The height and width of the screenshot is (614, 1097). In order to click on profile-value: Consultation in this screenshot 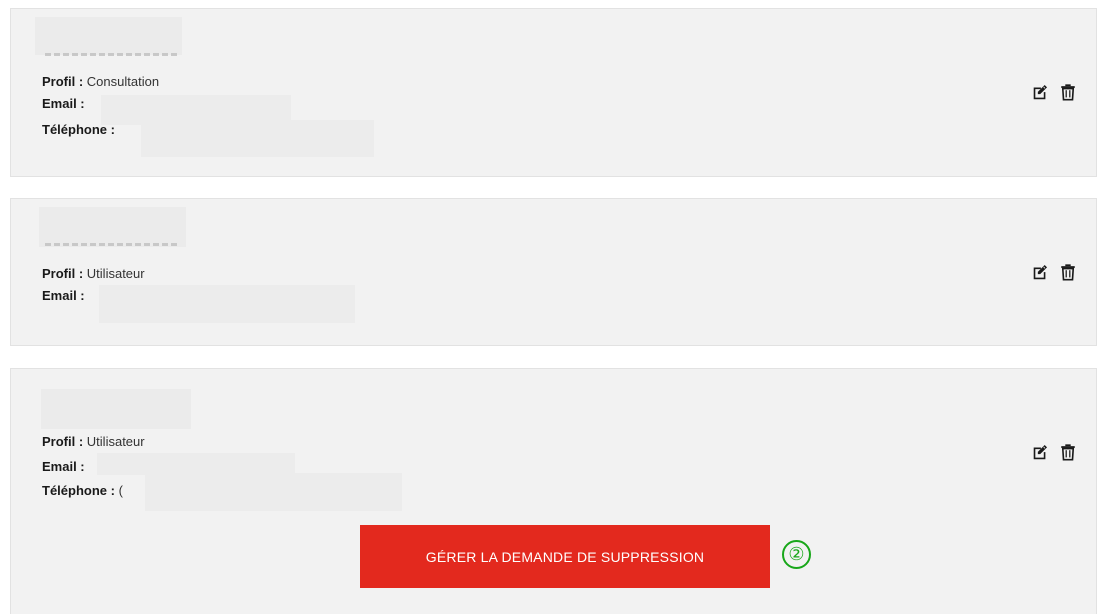, I will do `click(123, 81)`.